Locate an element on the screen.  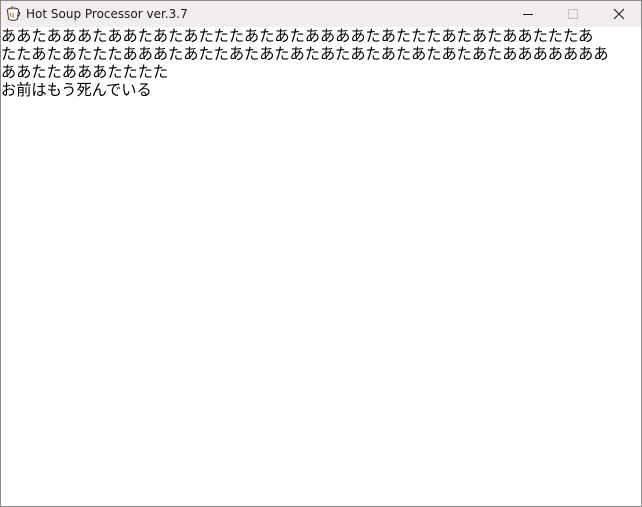
text-line-1: ああたあああたああたあたあたたたあたあたああああたあたたたあたあたああたたたあ is located at coordinates (297, 36).